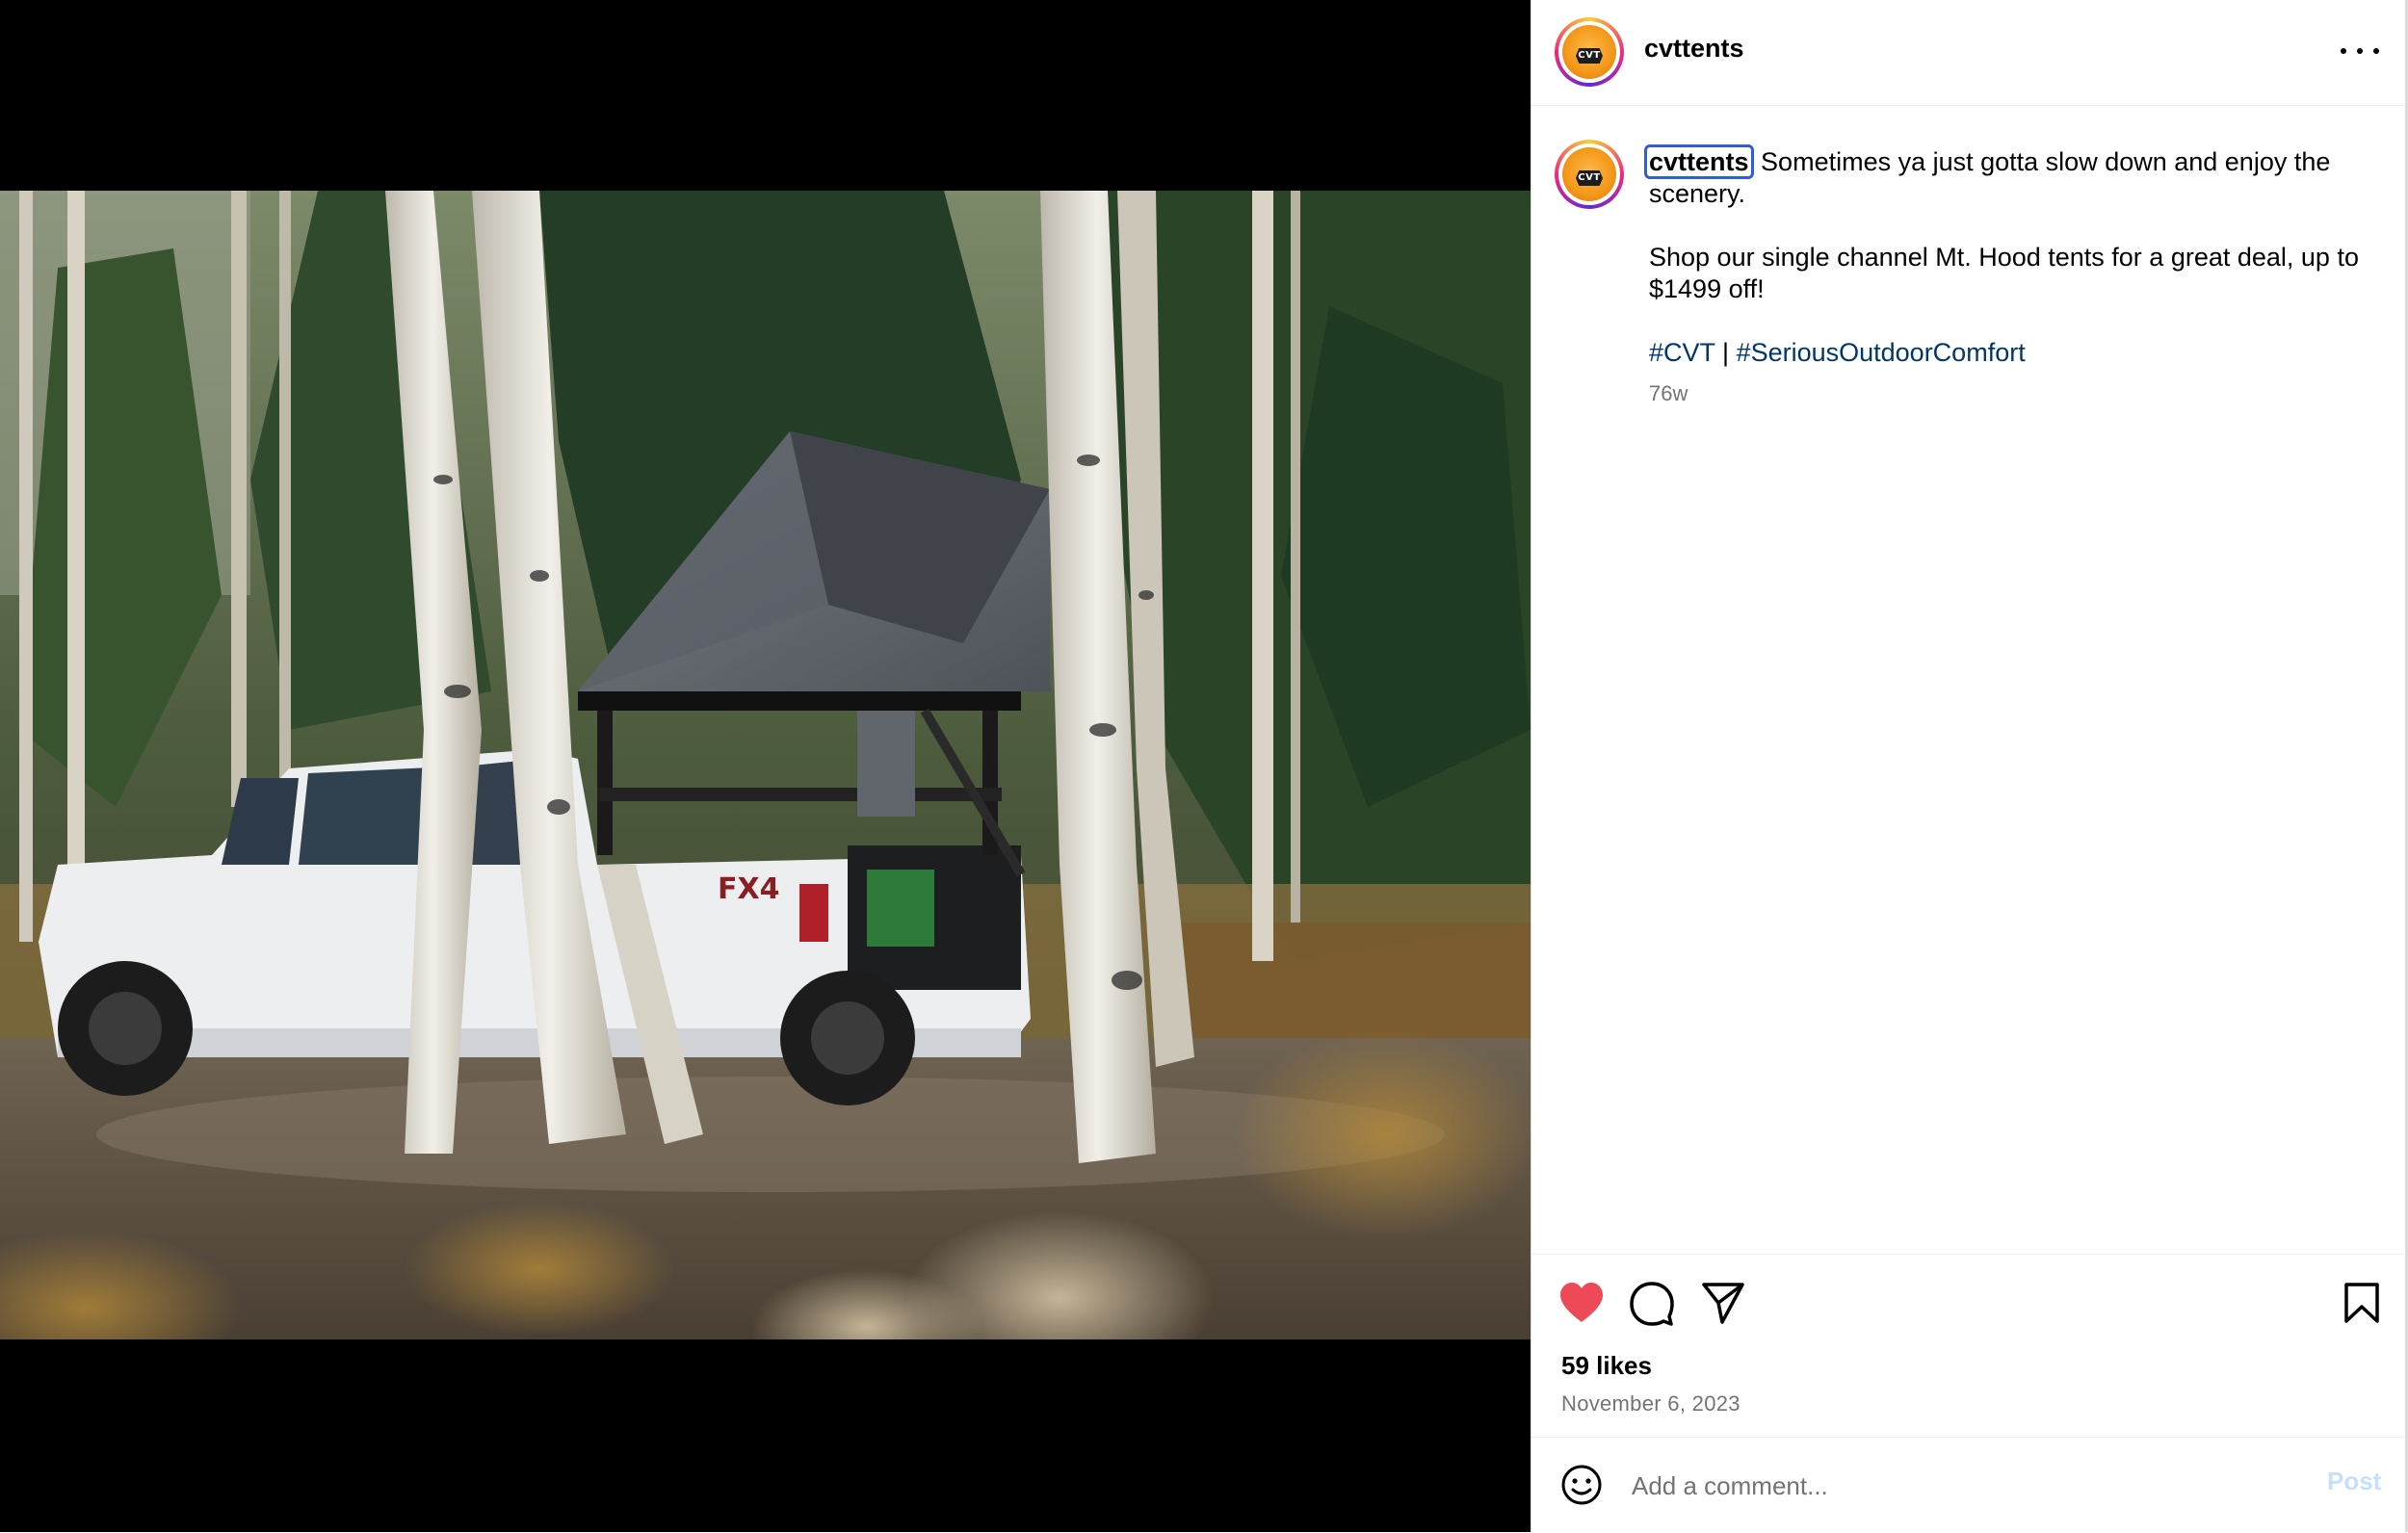 The height and width of the screenshot is (1533, 2408). Describe the element at coordinates (1940, 1486) in the screenshot. I see `comment-input` at that location.